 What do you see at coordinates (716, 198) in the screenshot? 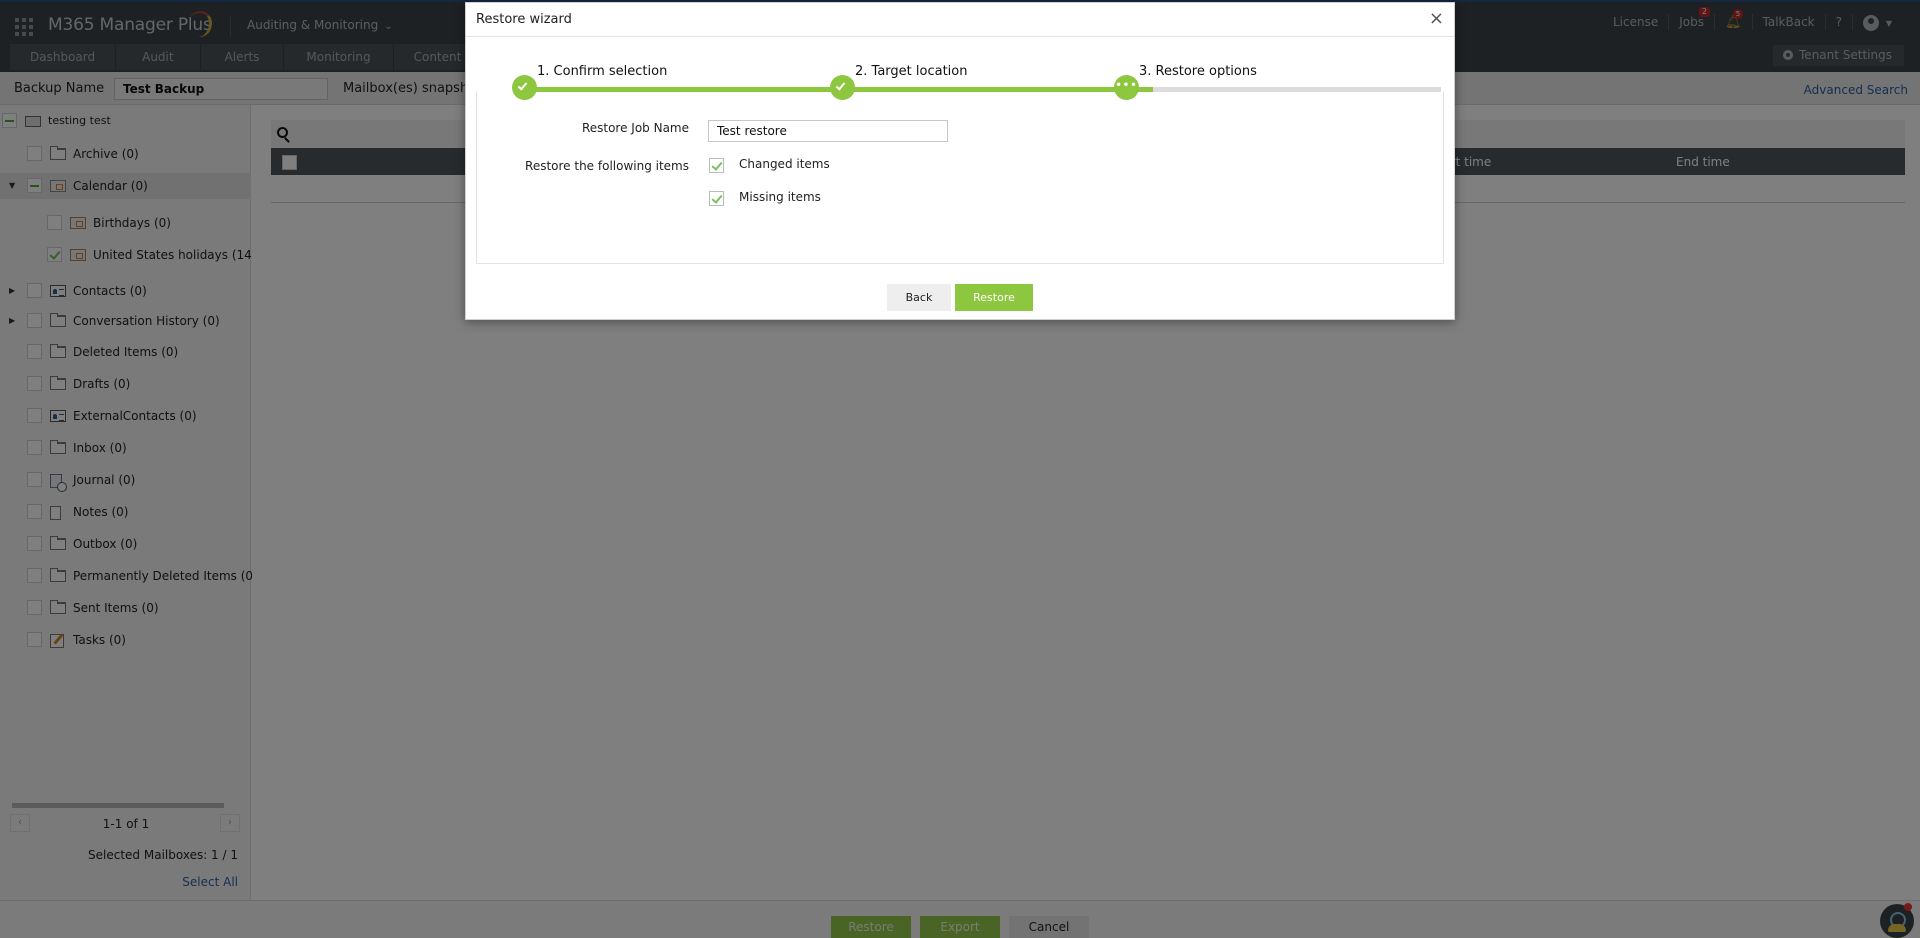
I see `missing-items-checkbox` at bounding box center [716, 198].